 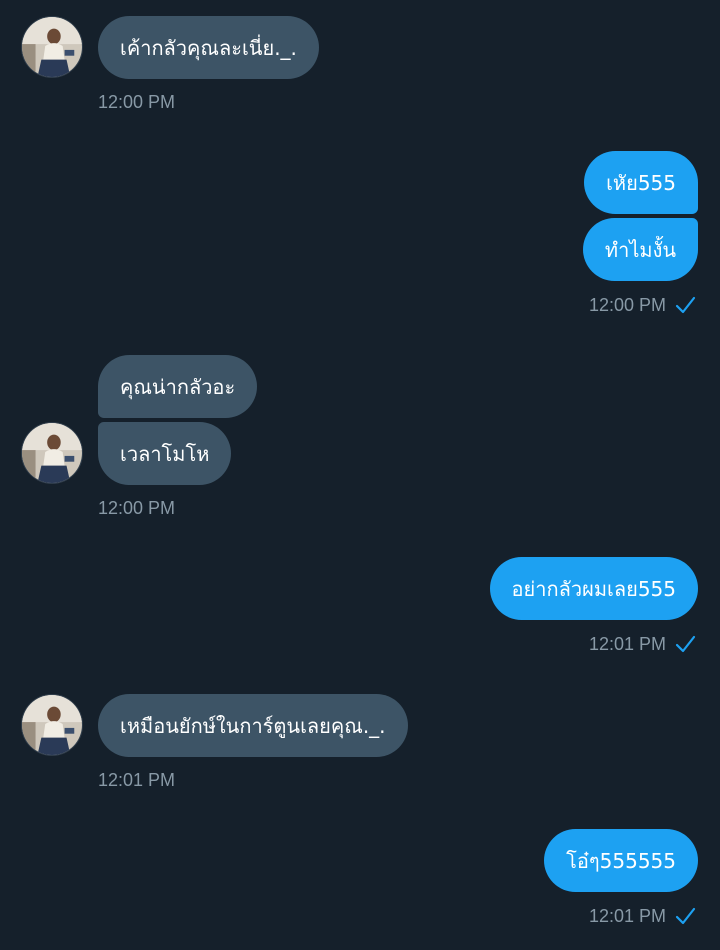 I want to click on incoming-message: เค้ากลัวคุณละเนี่ย._., so click(x=208, y=47).